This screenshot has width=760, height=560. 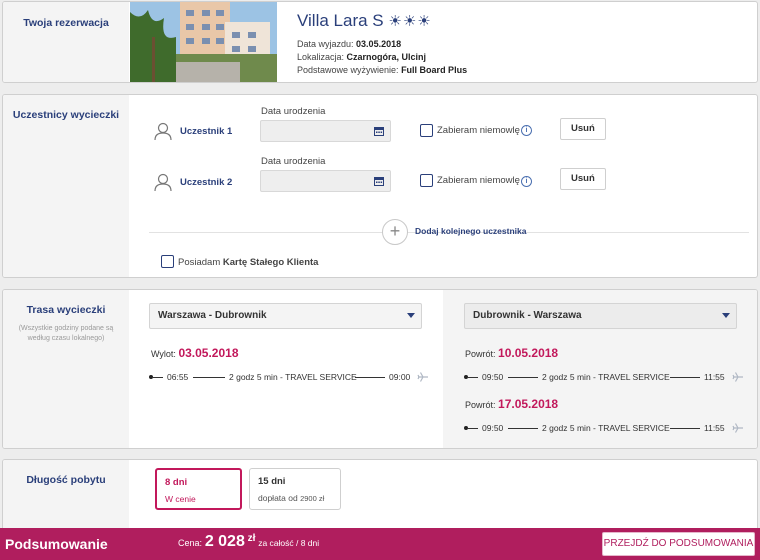 I want to click on inbound-route-value: Dubrownik - Warszawa, so click(x=527, y=315).